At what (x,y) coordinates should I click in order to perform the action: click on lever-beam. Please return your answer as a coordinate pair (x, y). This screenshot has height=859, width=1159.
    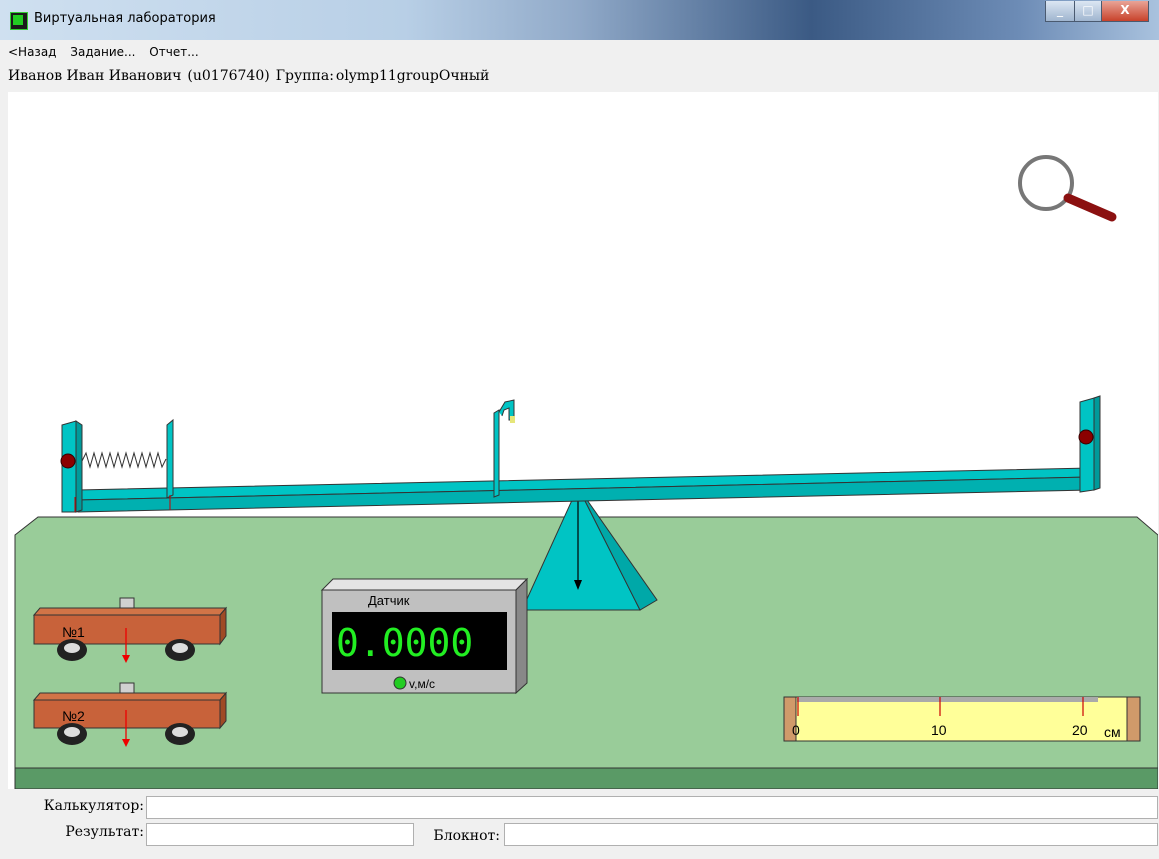
    Looking at the image, I should click on (581, 454).